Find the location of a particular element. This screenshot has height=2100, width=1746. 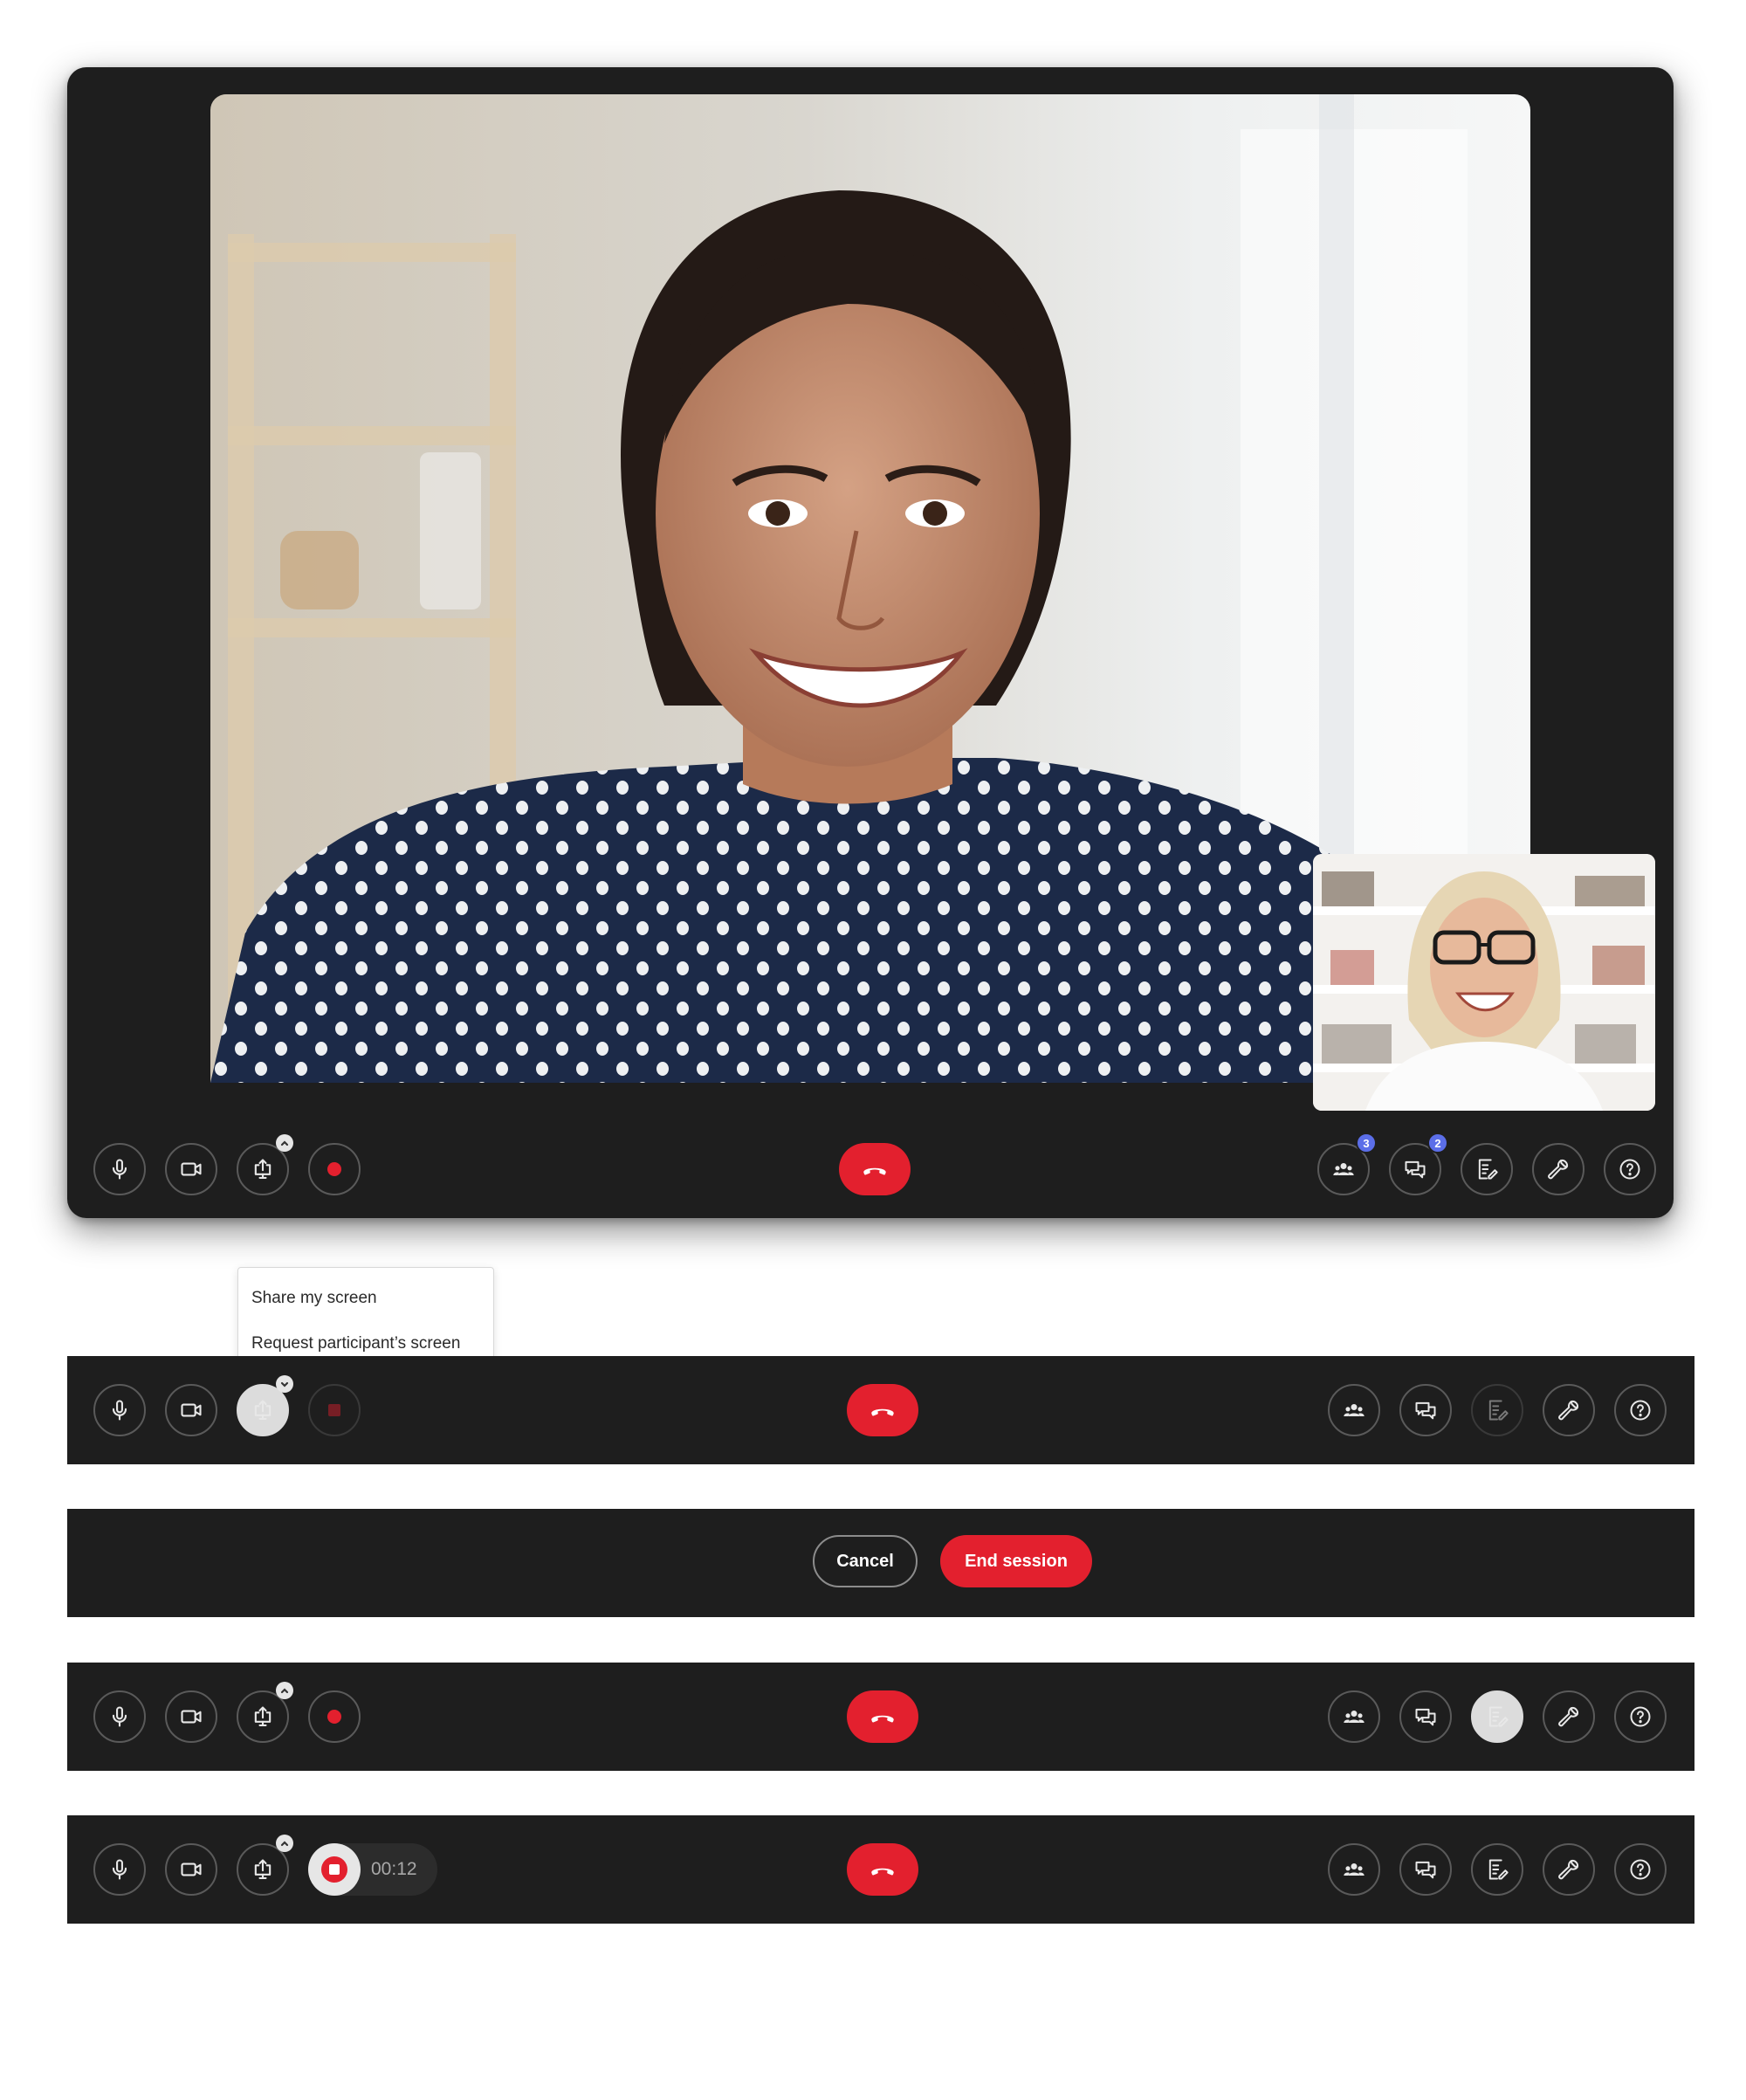

toolbar-share-menu-open is located at coordinates (880, 1410).